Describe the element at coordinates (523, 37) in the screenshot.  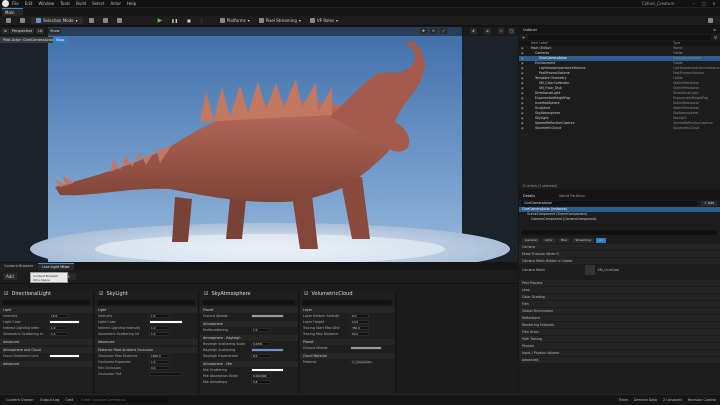
I see `add-icon: +` at that location.